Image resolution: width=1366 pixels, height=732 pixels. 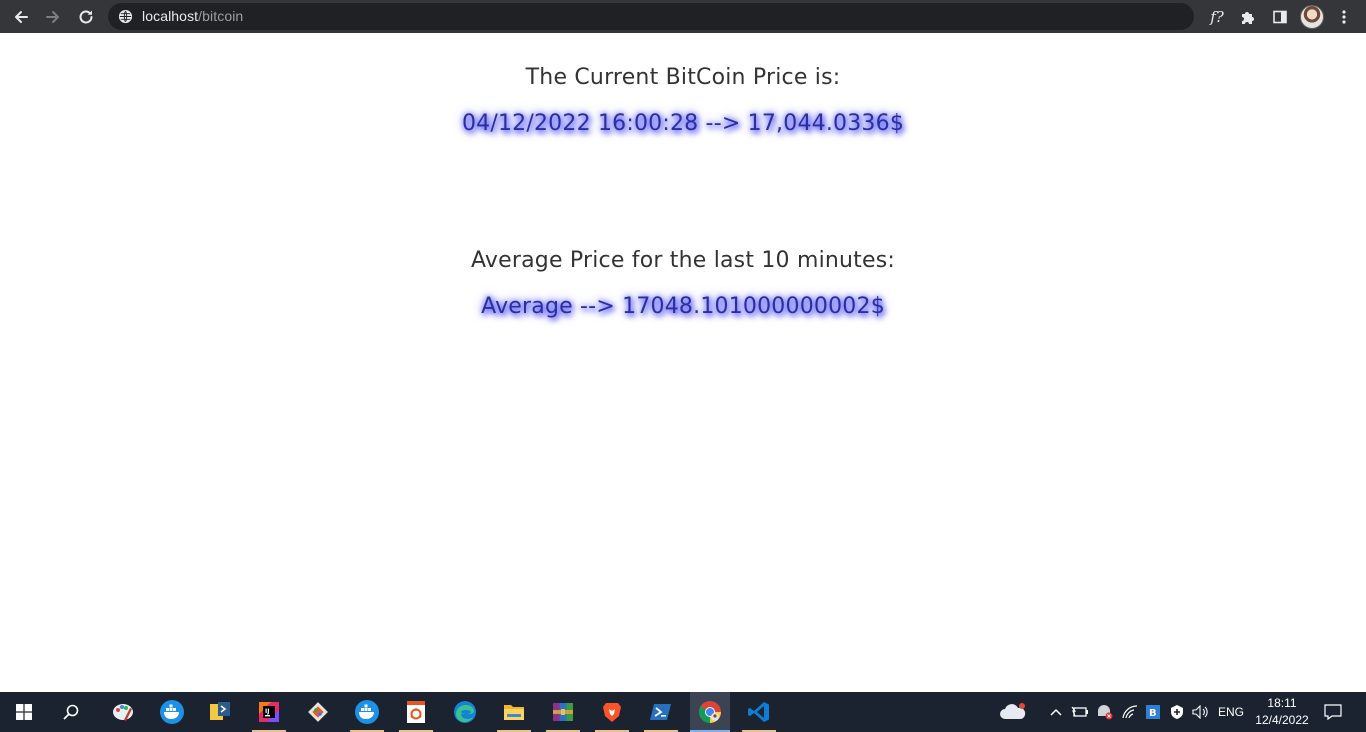 I want to click on network-shield-icon, so click(x=1177, y=712).